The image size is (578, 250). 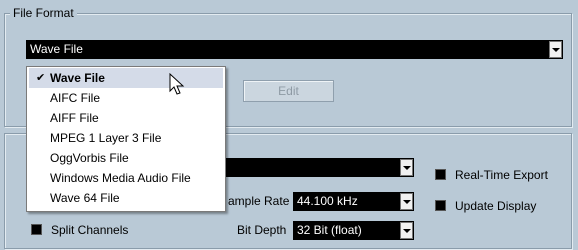 What do you see at coordinates (75, 98) in the screenshot?
I see `dropdown-option-label: AIFC File` at bounding box center [75, 98].